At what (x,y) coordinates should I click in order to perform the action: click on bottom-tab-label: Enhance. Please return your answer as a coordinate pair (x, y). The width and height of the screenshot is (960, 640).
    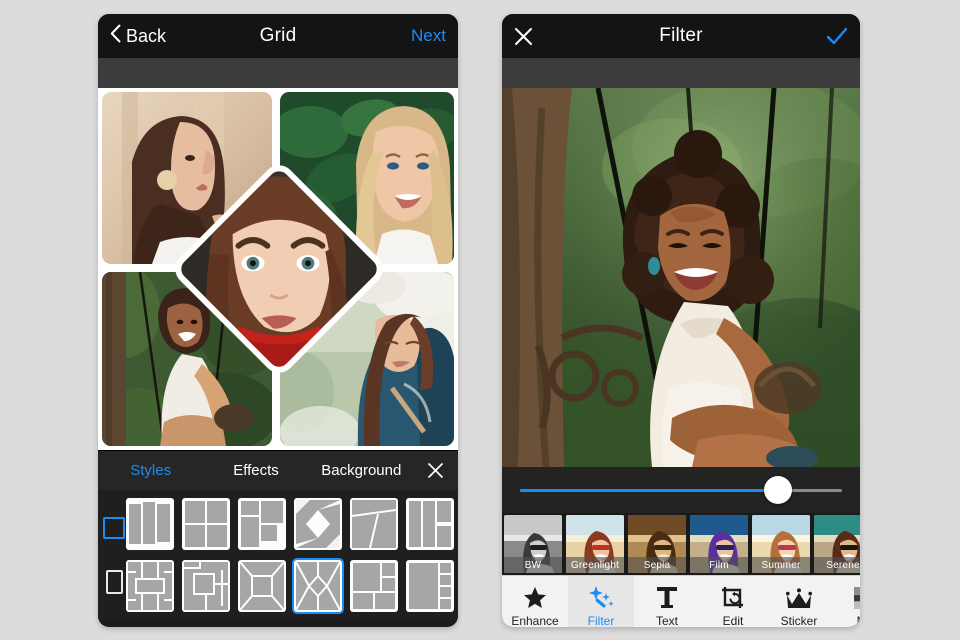
    Looking at the image, I should click on (535, 620).